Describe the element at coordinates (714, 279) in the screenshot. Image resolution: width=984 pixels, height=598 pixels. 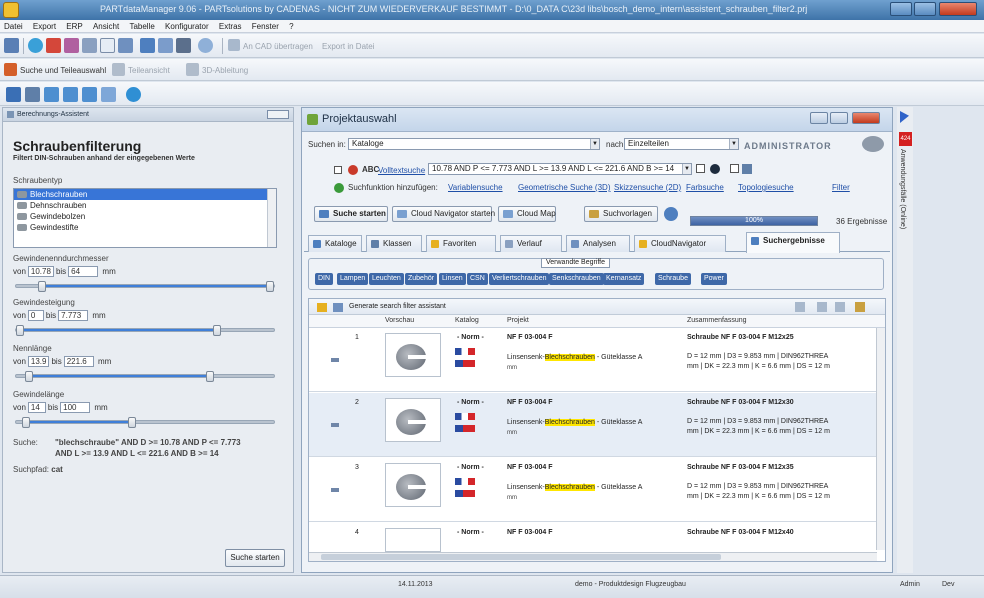
I see `related-term-tag: Power` at that location.